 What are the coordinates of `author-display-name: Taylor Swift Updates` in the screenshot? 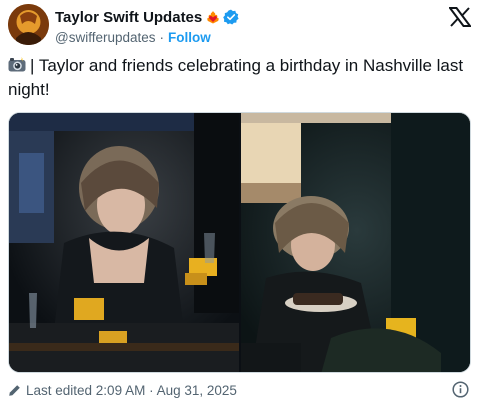 It's located at (128, 17).